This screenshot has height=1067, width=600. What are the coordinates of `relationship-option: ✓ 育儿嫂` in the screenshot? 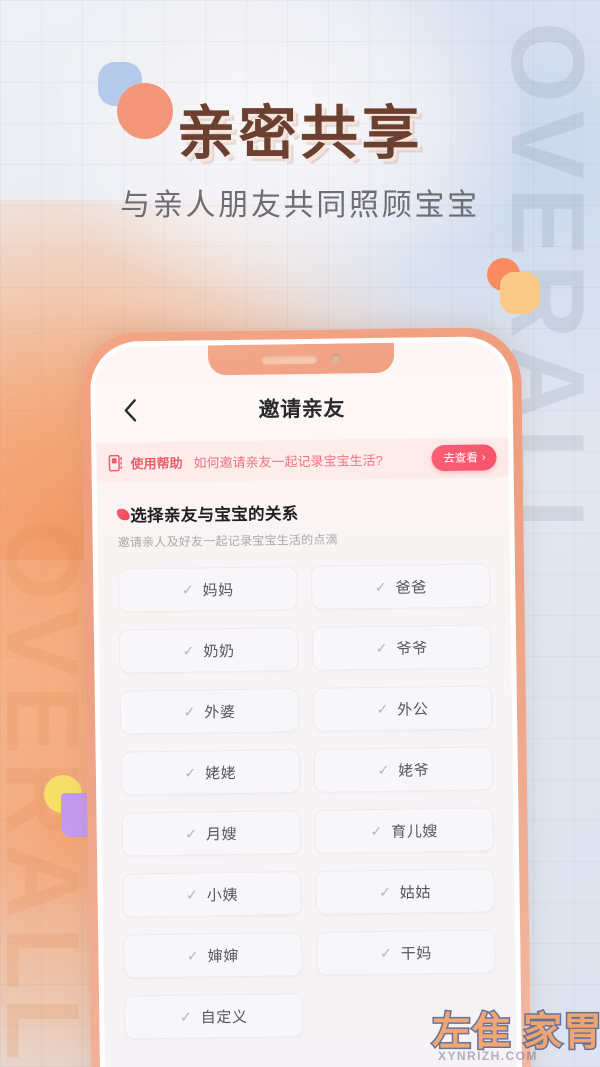 It's located at (404, 830).